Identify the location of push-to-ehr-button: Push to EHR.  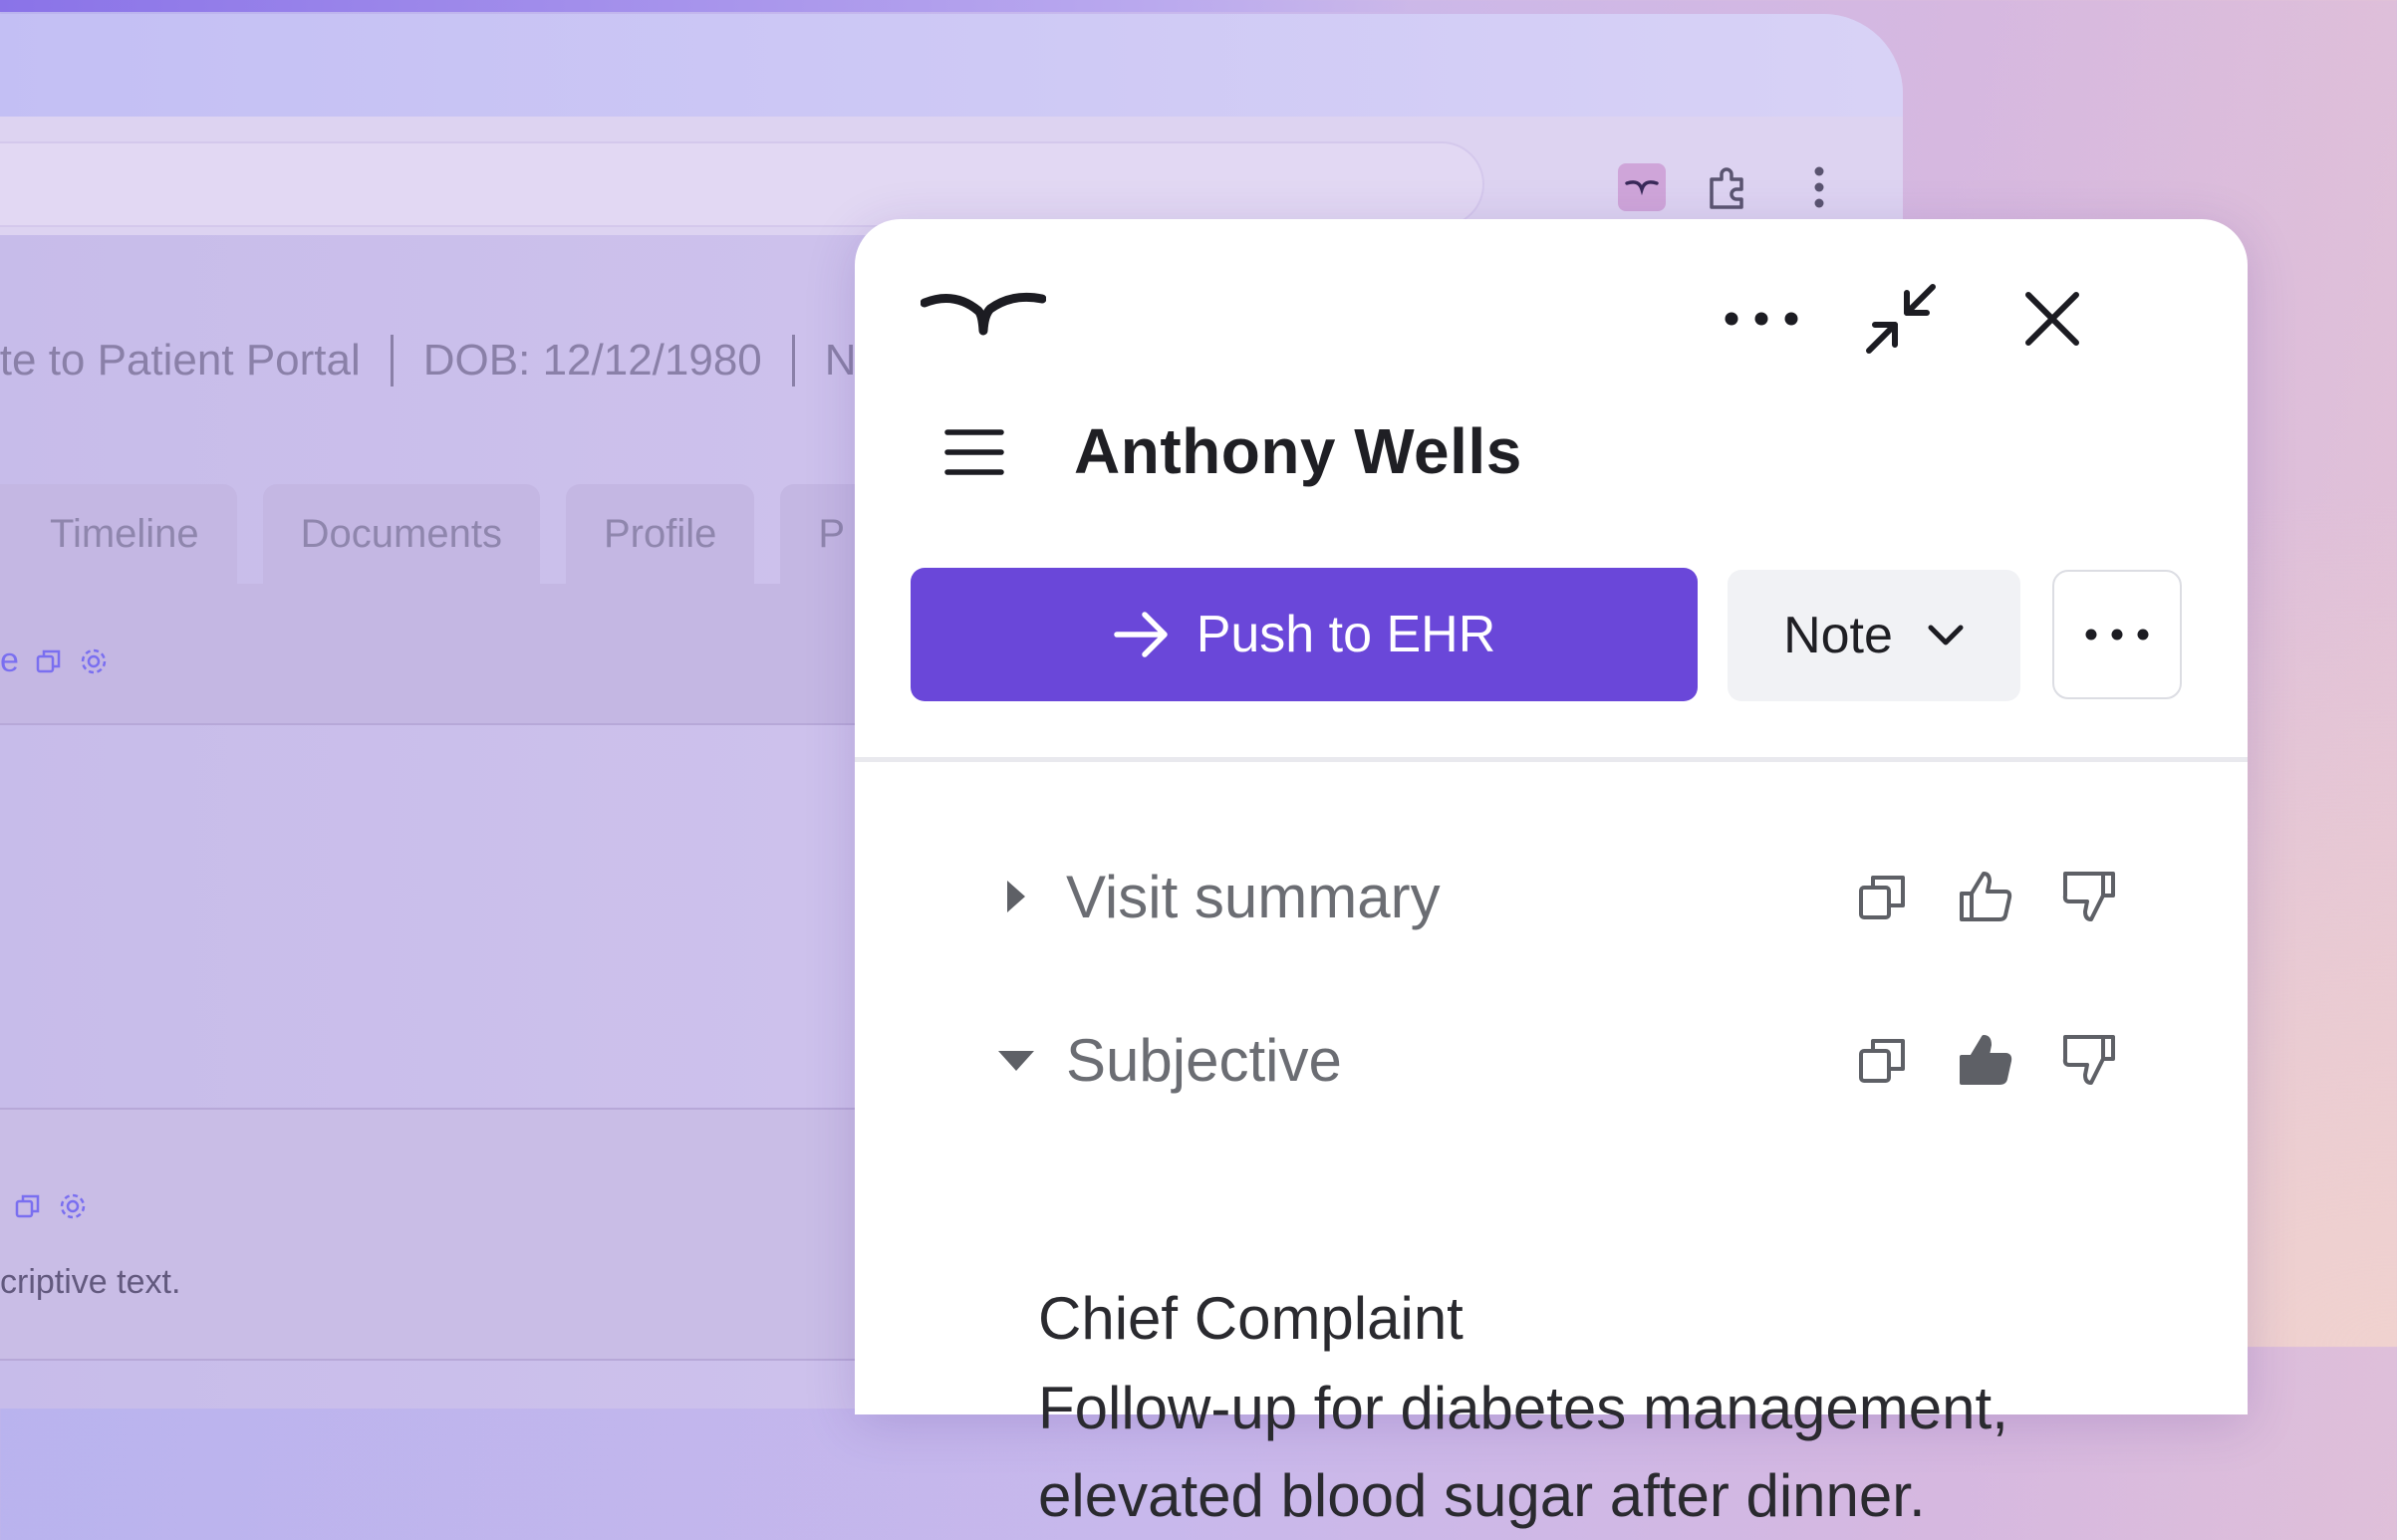
(1304, 634).